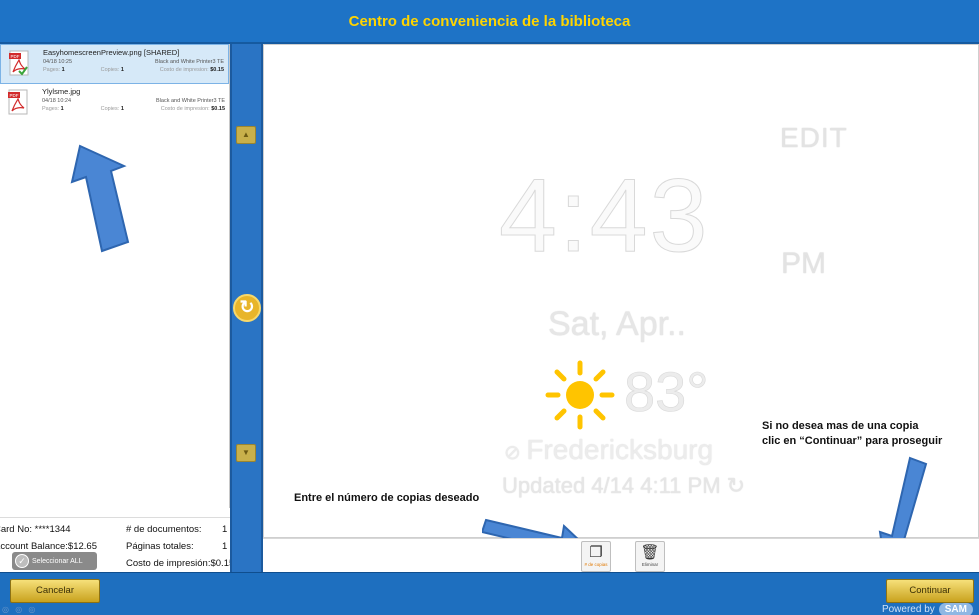  I want to click on document-datetime: 04/18 10:24, so click(57, 101).